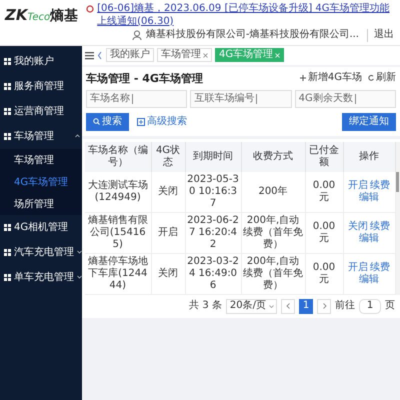  I want to click on logout-link: 退出, so click(380, 35).